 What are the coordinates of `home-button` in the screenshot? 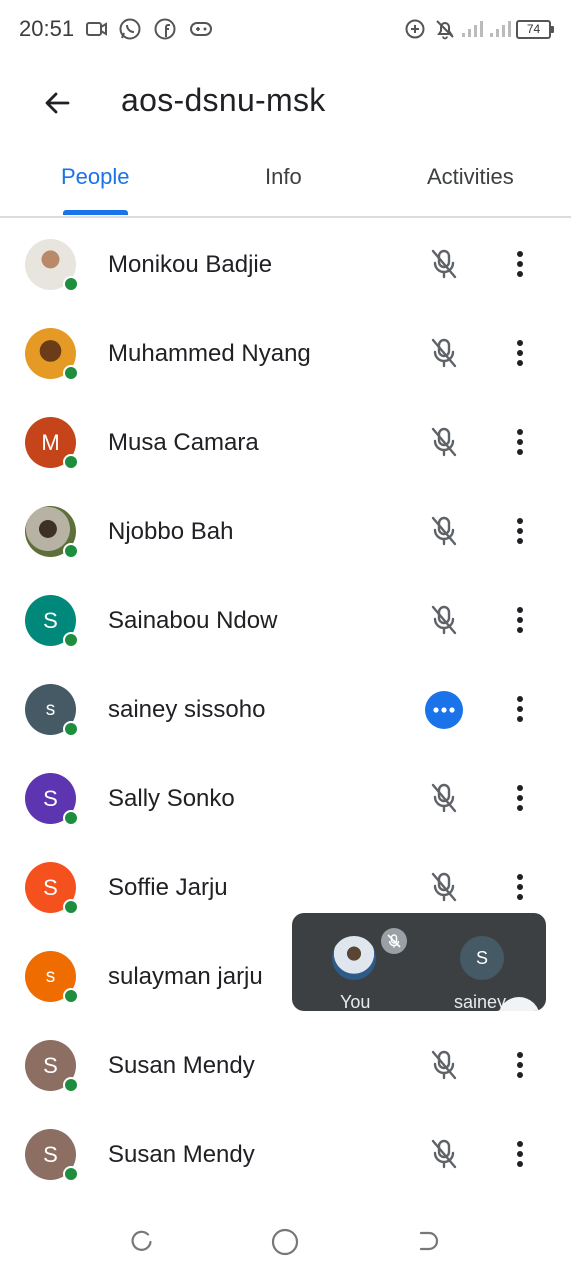 It's located at (285, 1242).